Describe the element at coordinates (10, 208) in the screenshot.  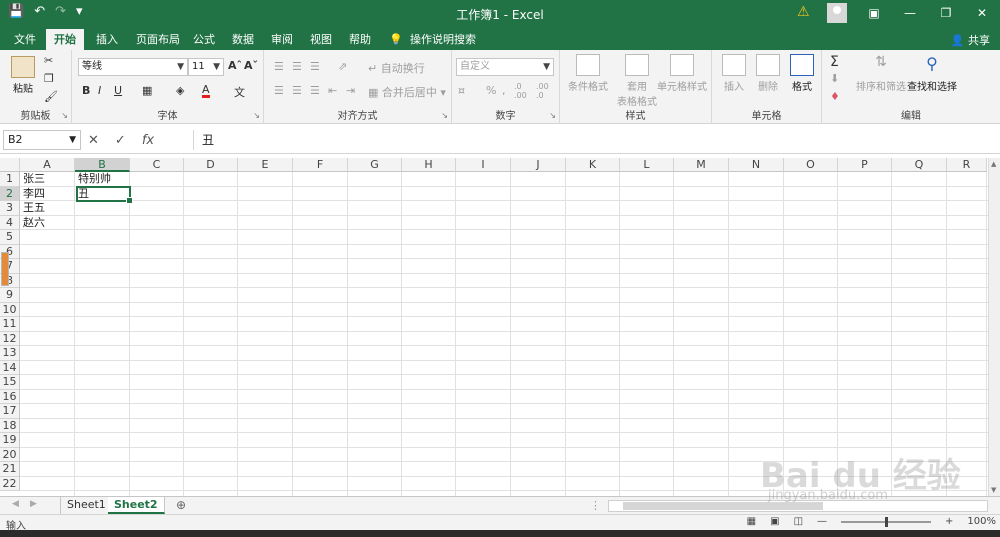
I see `row-header-3: 3` at that location.